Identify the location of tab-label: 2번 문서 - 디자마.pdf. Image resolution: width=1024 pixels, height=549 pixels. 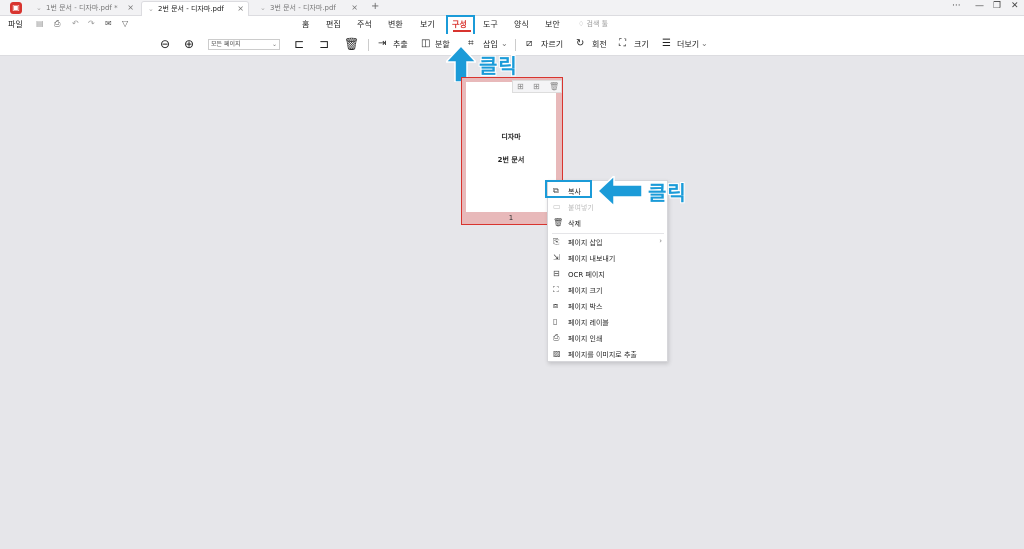
(191, 9).